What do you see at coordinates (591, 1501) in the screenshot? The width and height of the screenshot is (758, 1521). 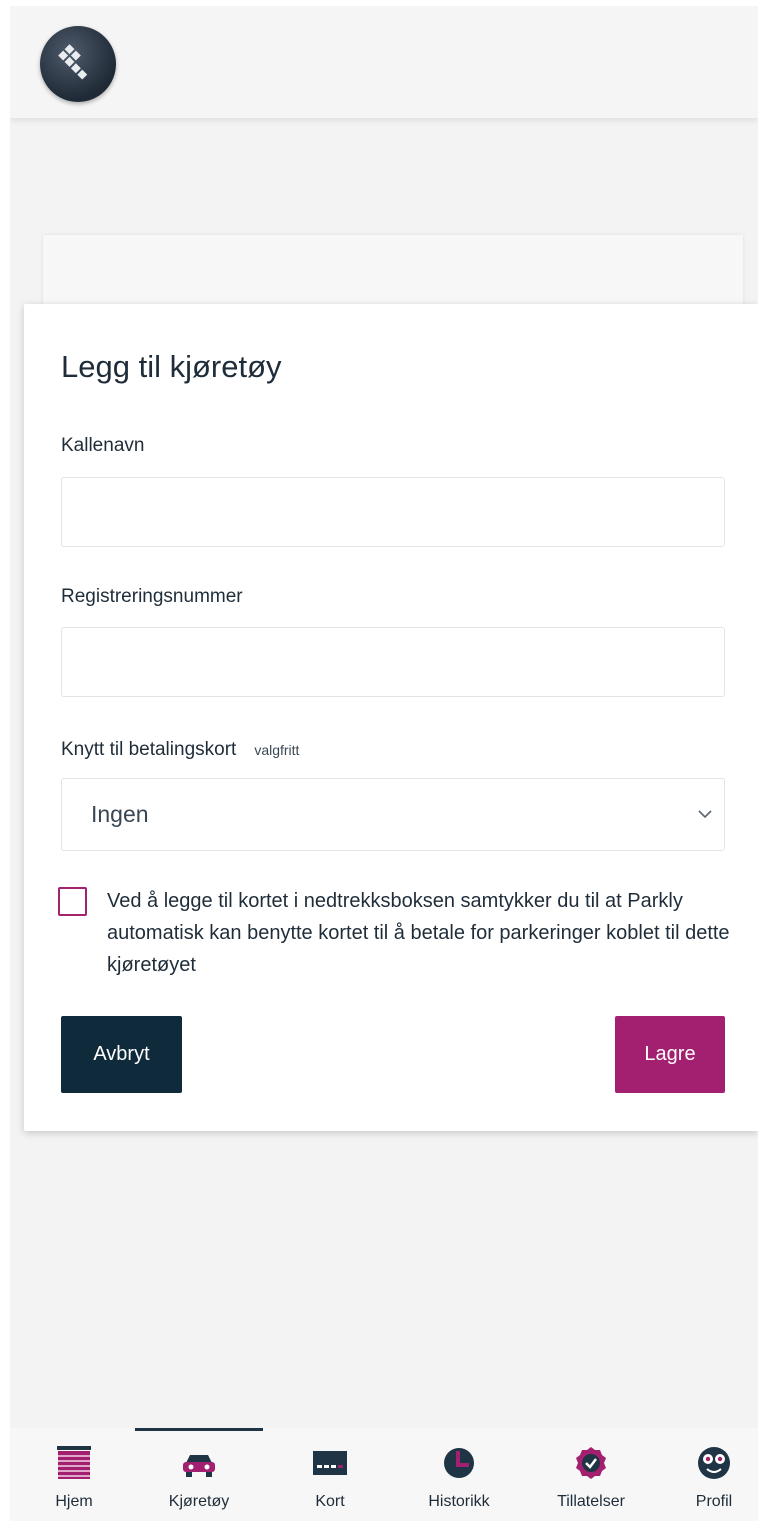 I see `nav-label-permits: Tillatelser` at bounding box center [591, 1501].